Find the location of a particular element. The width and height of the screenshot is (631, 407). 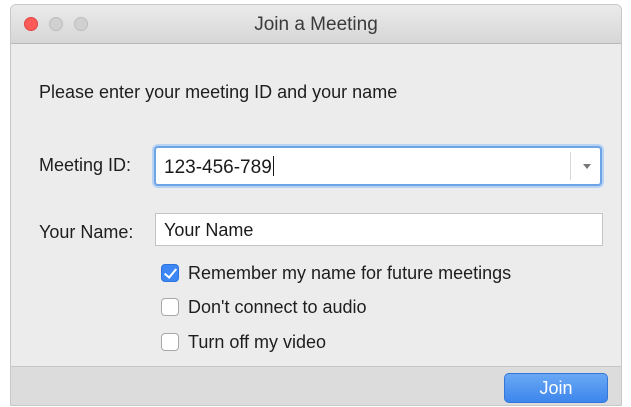

remember-name-checkbox is located at coordinates (170, 273).